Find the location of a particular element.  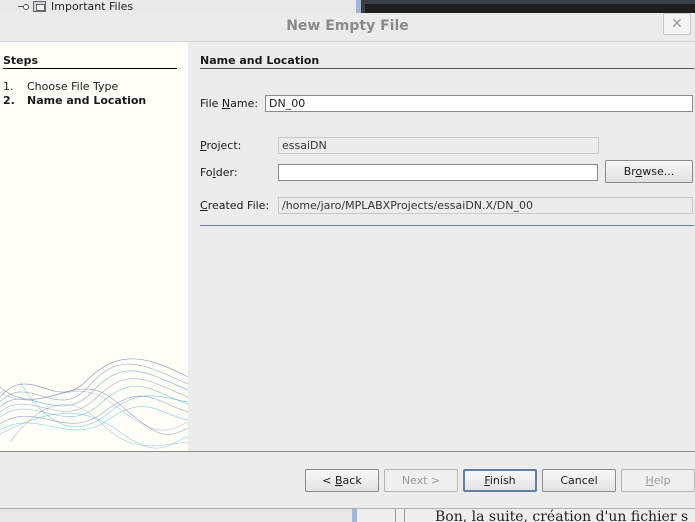

background-document-text: Bon, la suite, création d'un fichier s is located at coordinates (562, 515).